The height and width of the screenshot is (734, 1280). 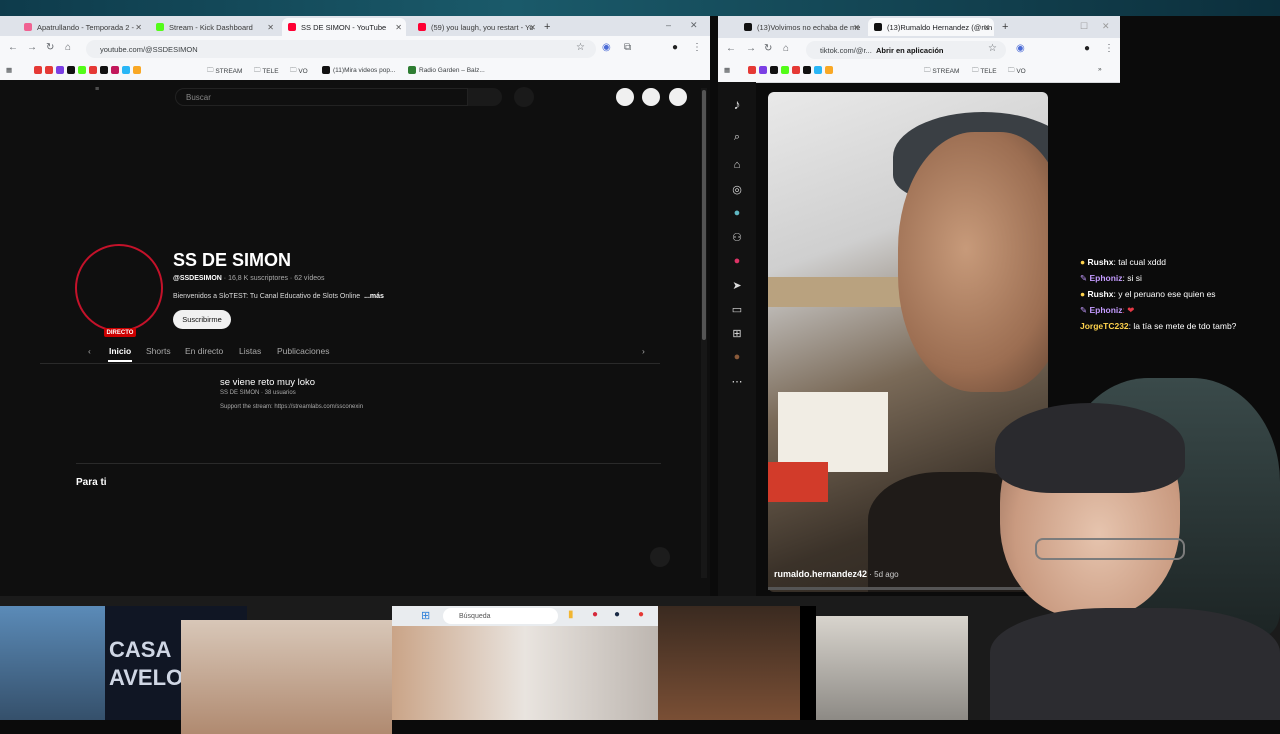 I want to click on browser-tab: Stream - Kick Dashboard ✕, so click(x=214, y=27).